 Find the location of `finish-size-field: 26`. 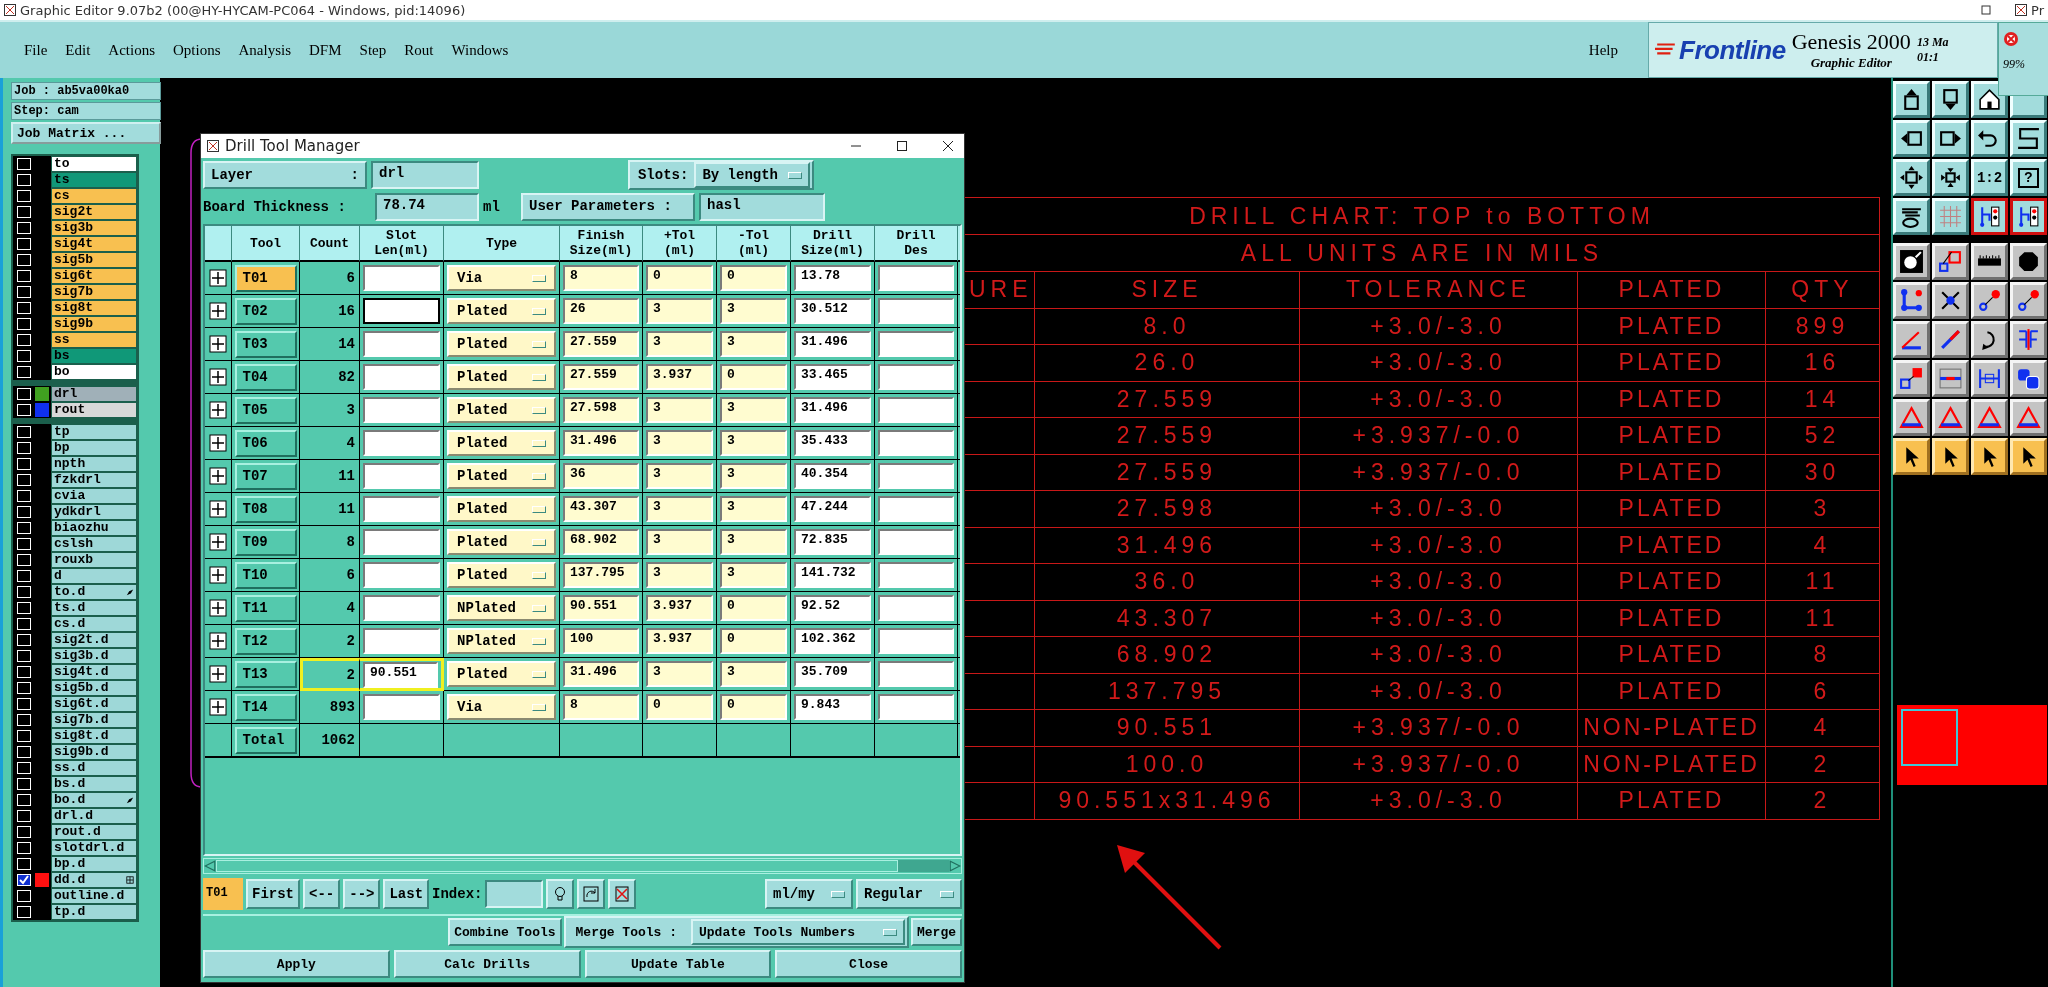

finish-size-field: 26 is located at coordinates (601, 311).